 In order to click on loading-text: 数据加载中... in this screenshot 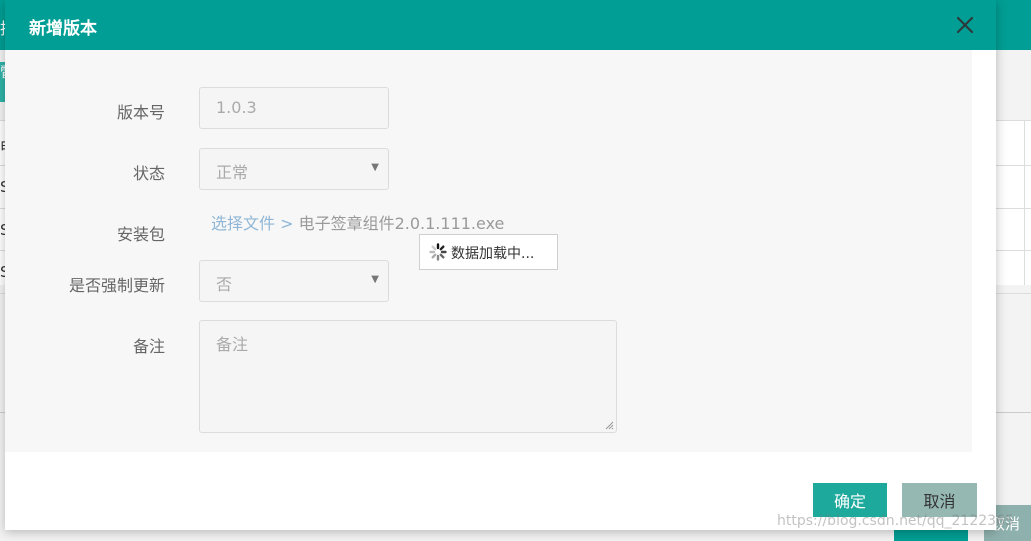, I will do `click(493, 254)`.